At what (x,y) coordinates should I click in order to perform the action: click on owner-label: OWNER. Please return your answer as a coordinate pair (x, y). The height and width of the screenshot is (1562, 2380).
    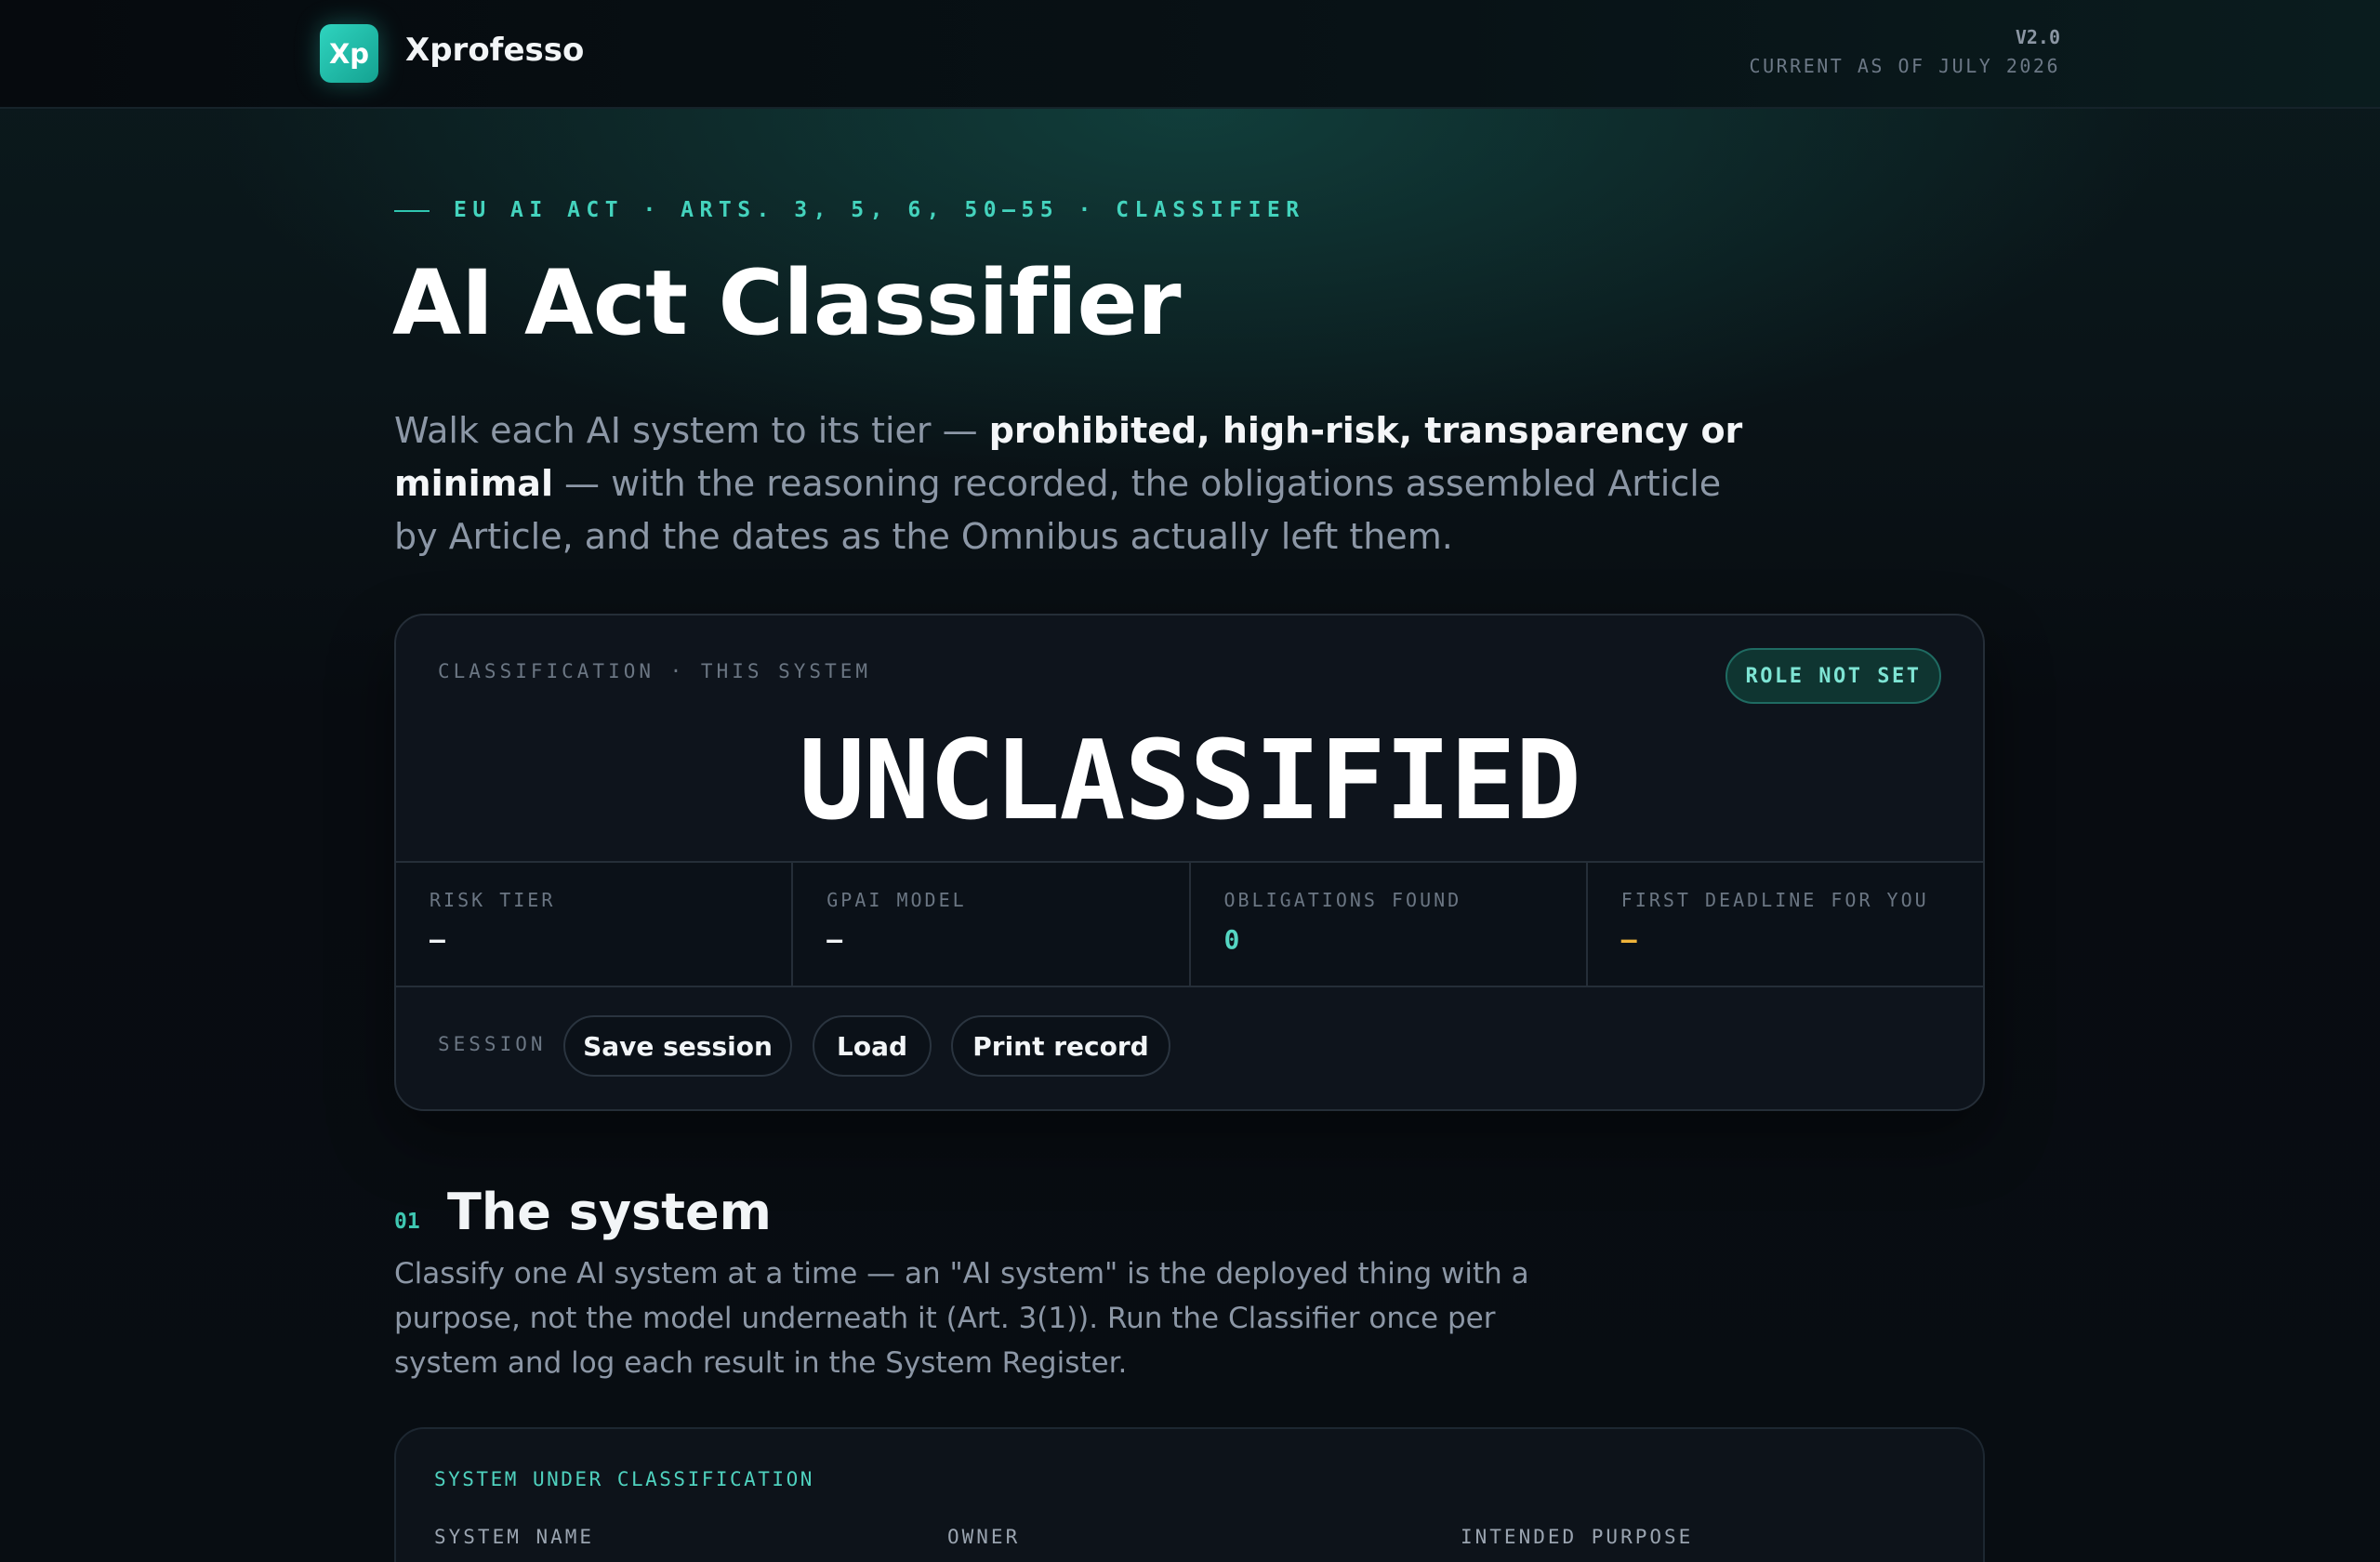
    Looking at the image, I should click on (984, 1537).